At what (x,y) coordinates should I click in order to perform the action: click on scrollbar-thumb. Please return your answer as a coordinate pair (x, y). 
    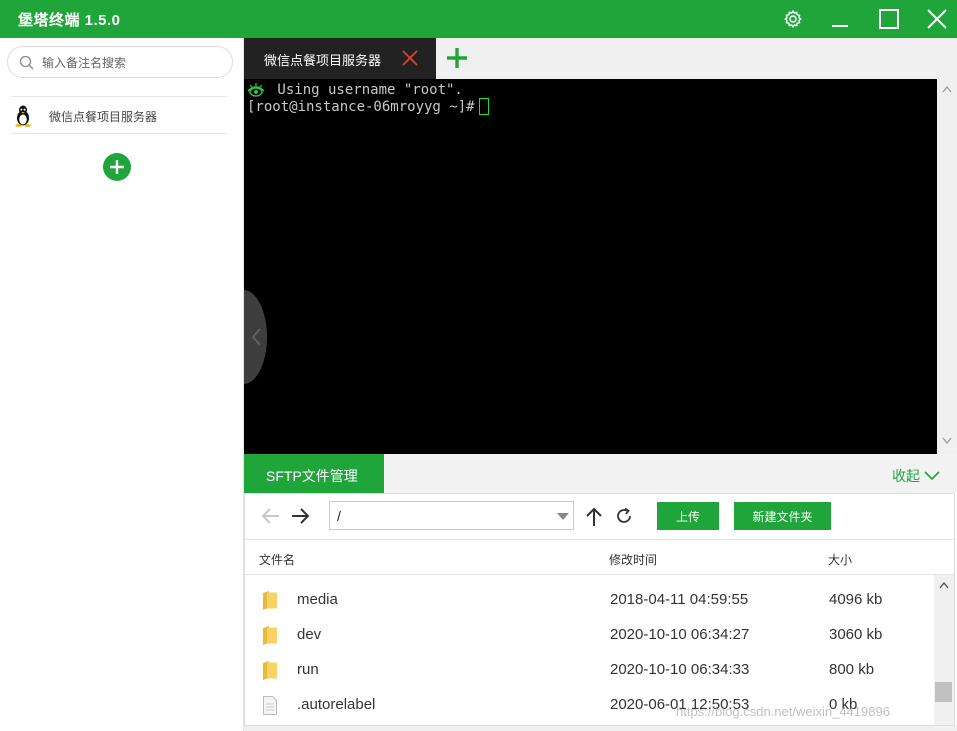
    Looking at the image, I should click on (943, 692).